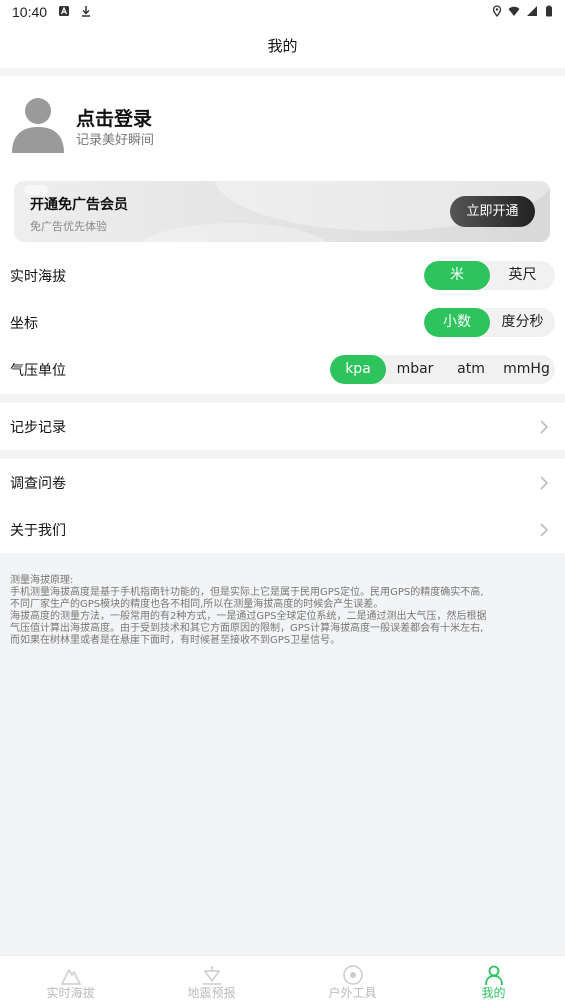 The width and height of the screenshot is (565, 1004). I want to click on menu-item-label: 调查问卷, so click(38, 484).